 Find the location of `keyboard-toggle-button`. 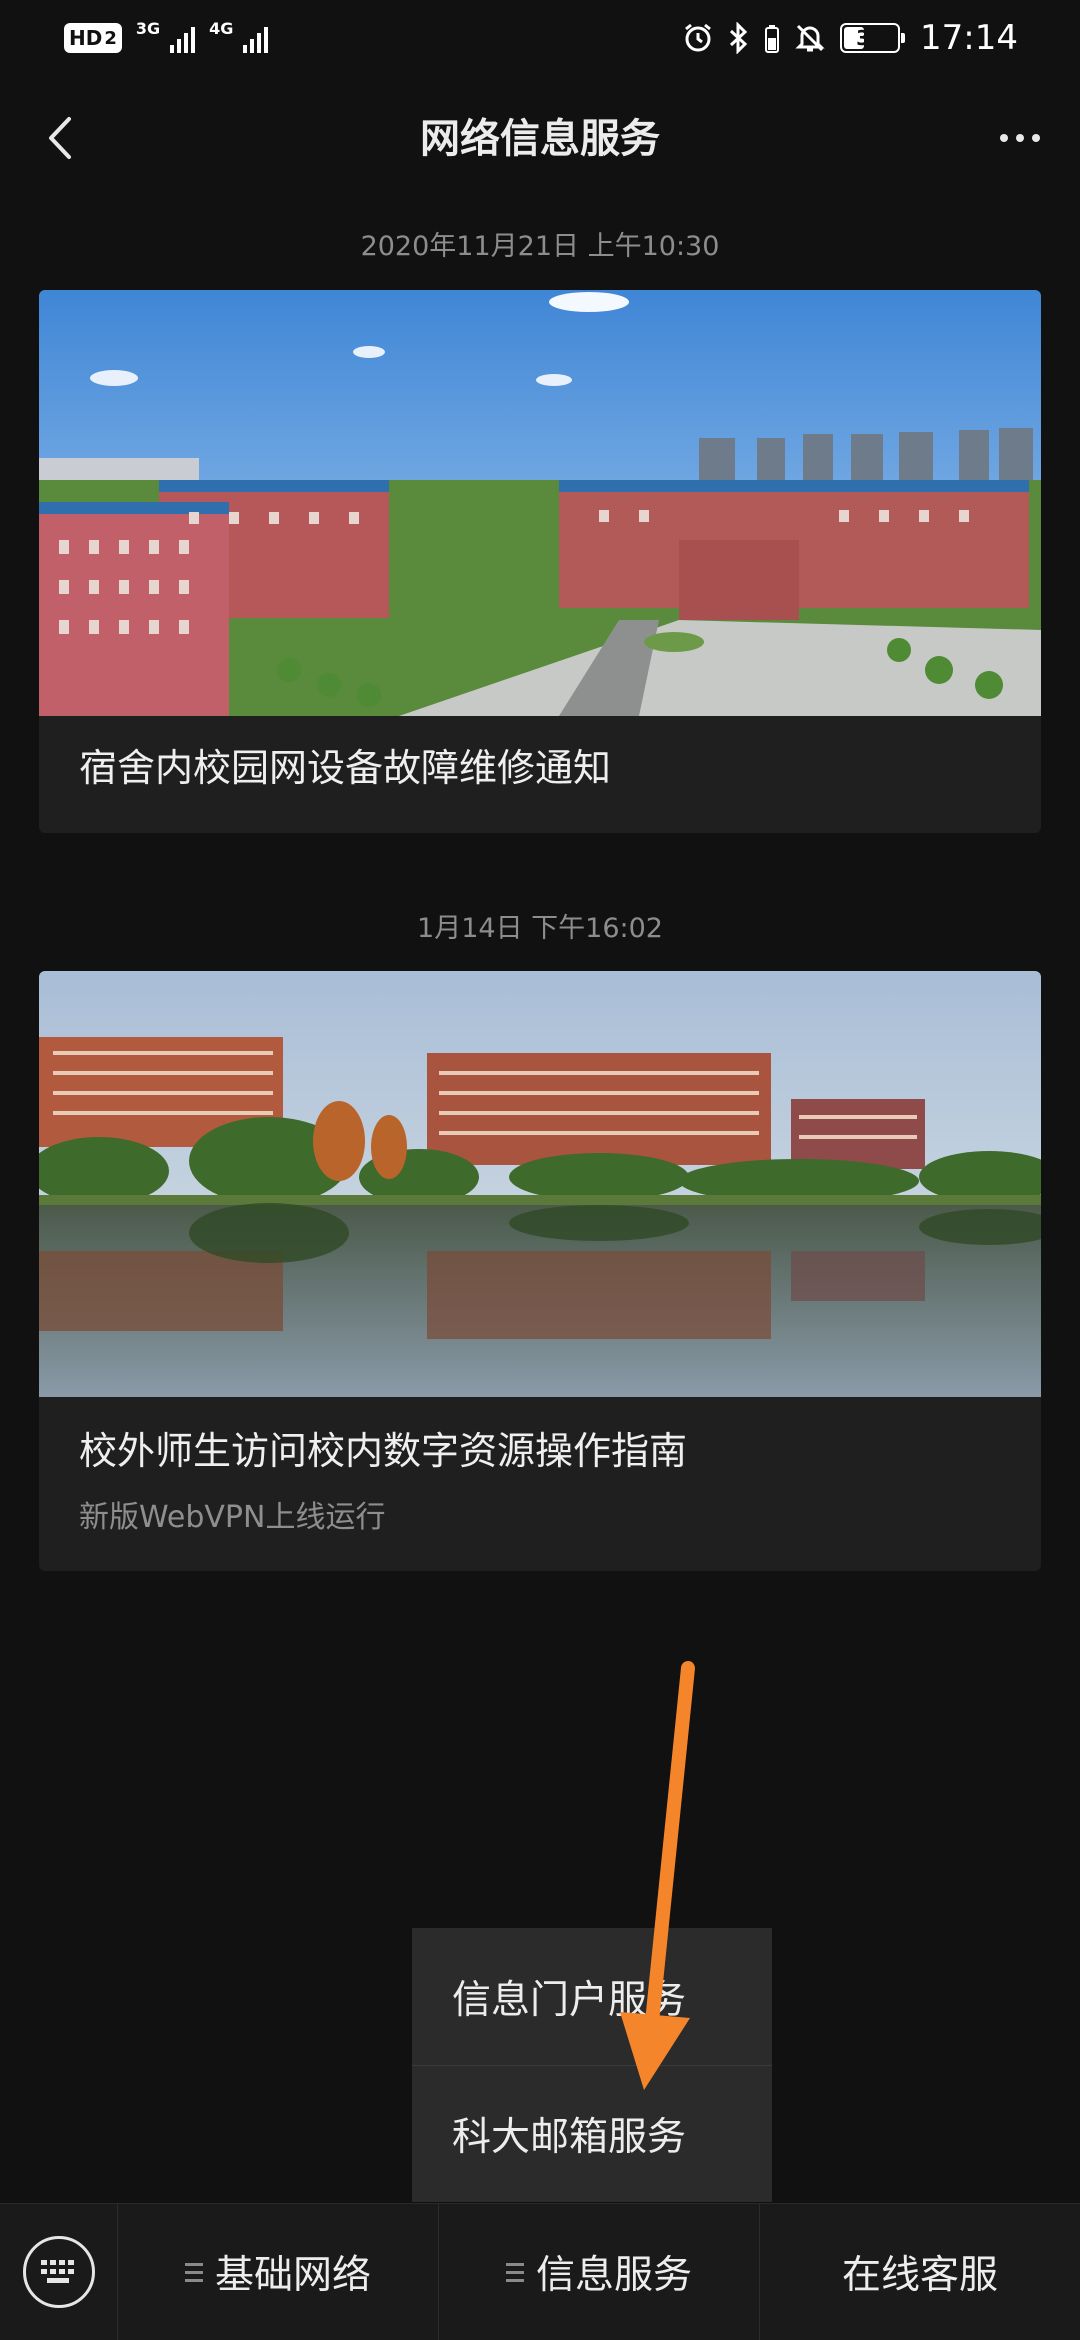

keyboard-toggle-button is located at coordinates (59, 2271).